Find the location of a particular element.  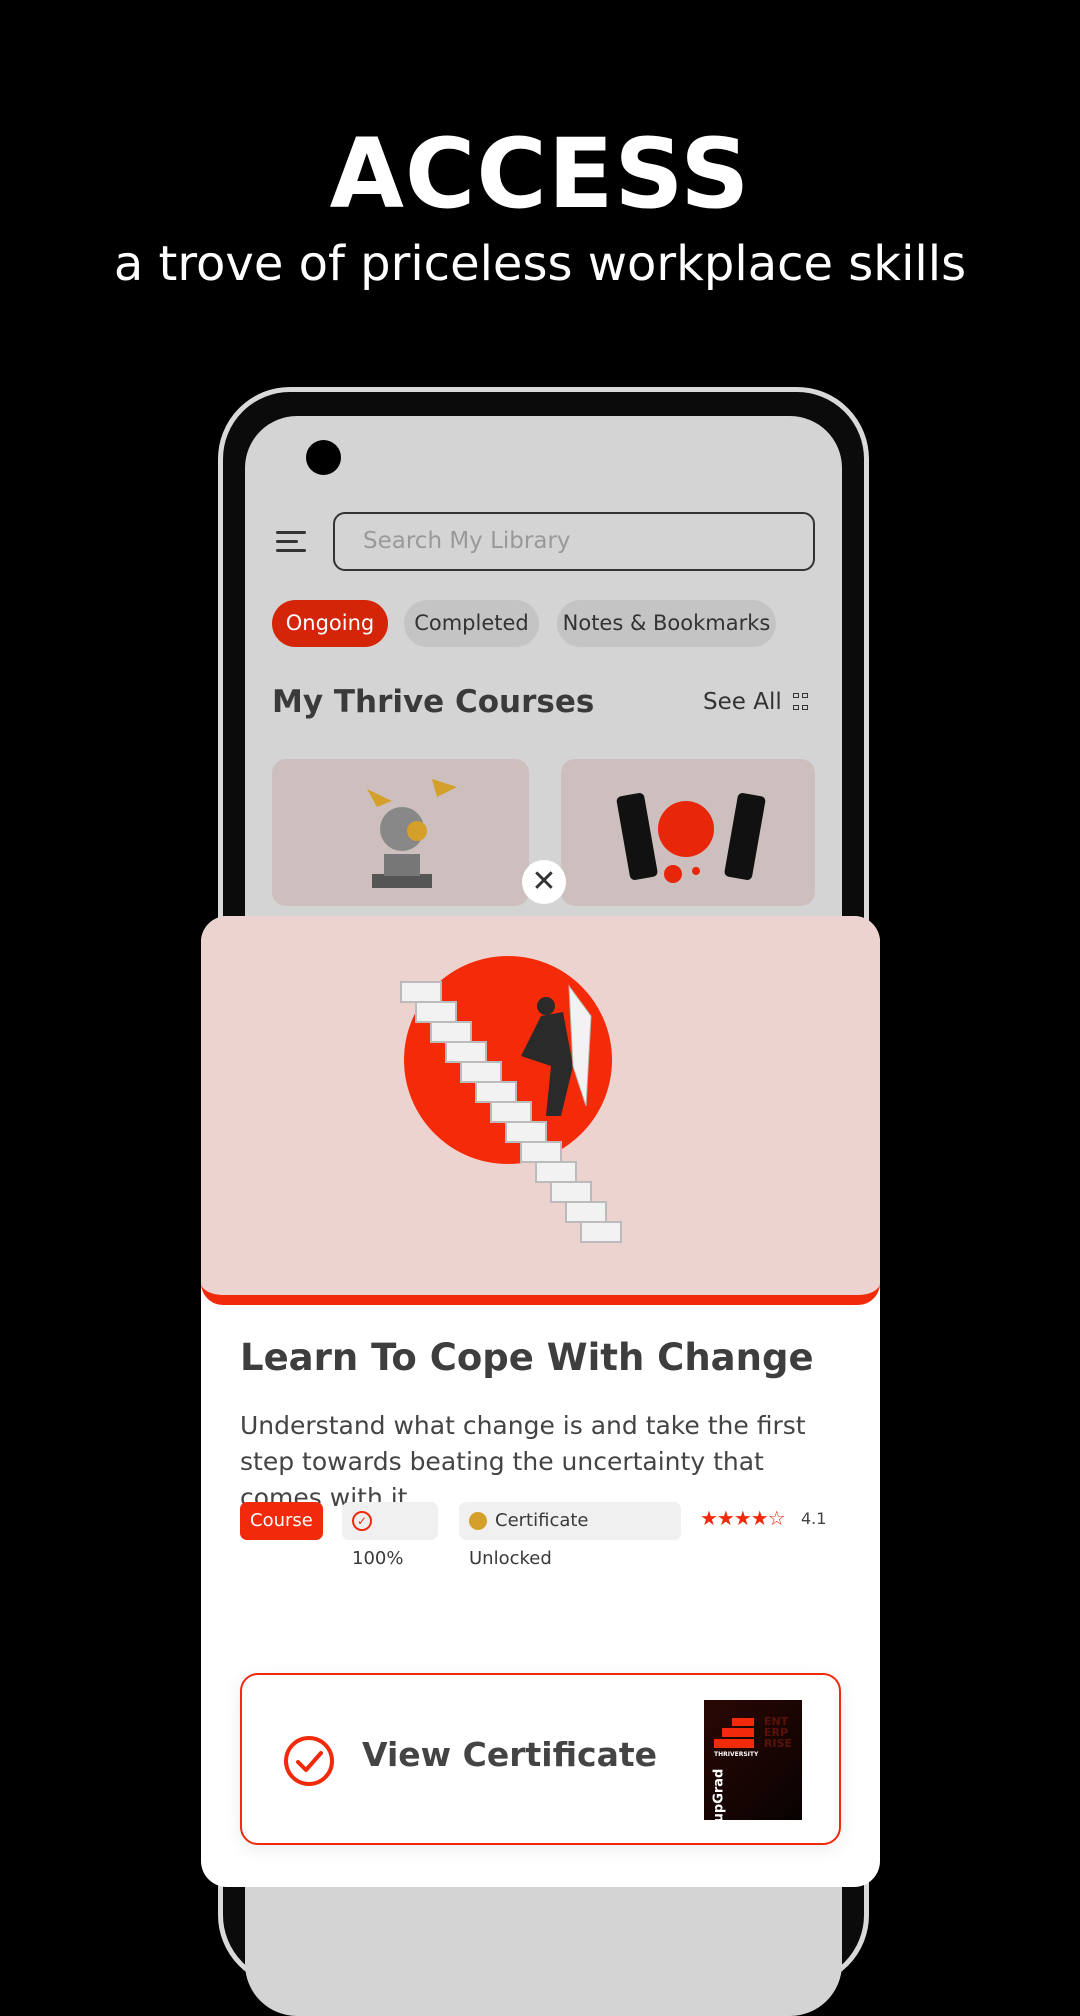

view-certificate-label: View Certificate is located at coordinates (510, 1754).